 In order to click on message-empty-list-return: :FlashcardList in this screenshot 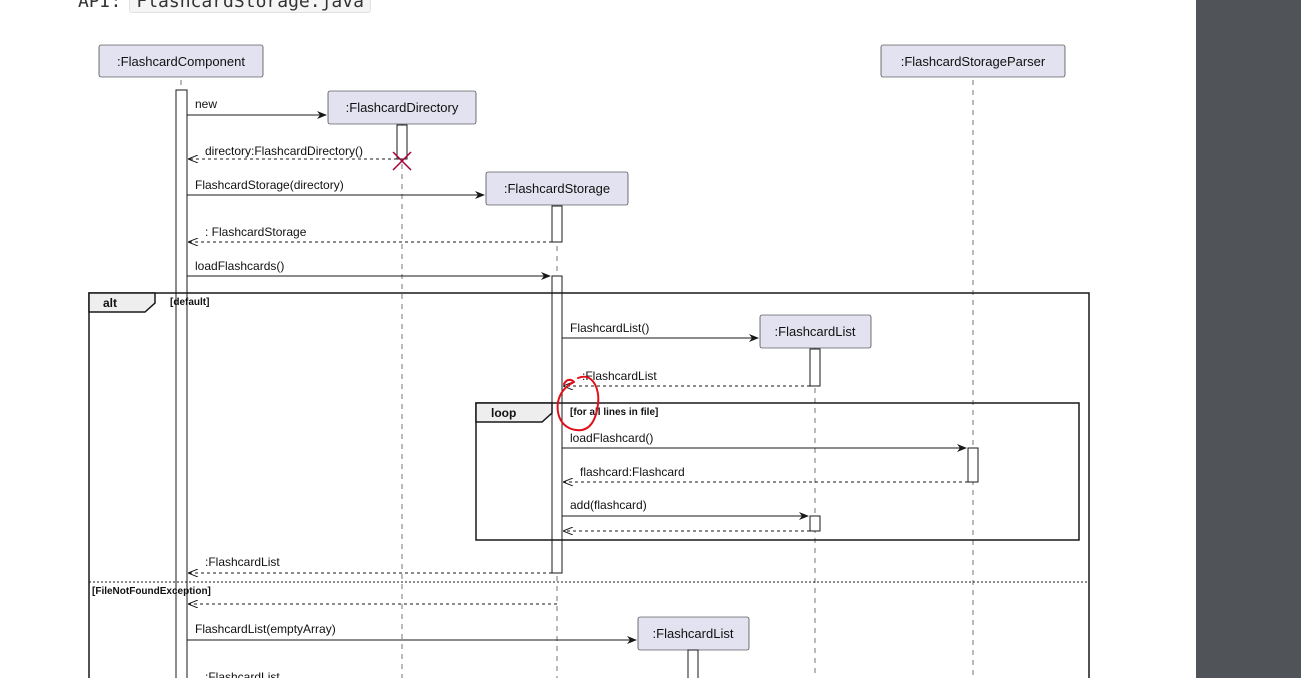, I will do `click(242, 674)`.